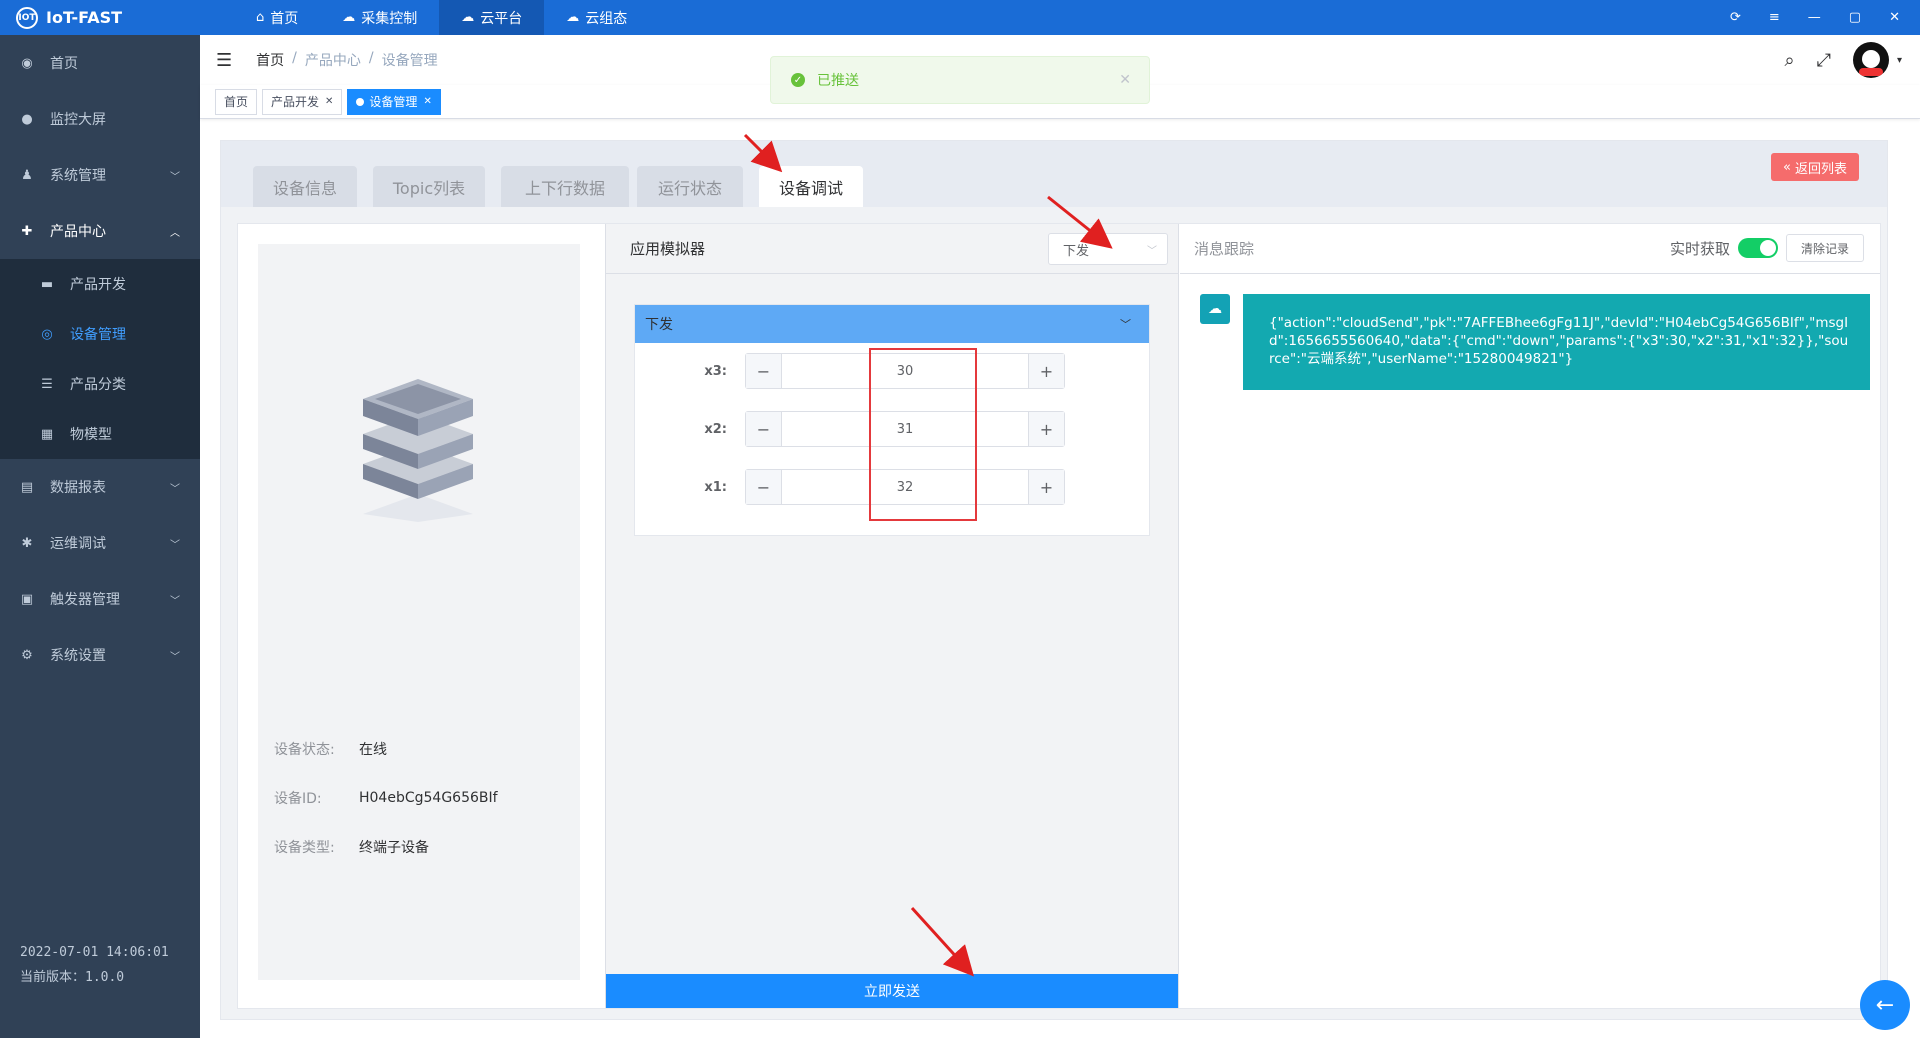 Image resolution: width=1920 pixels, height=1038 pixels. Describe the element at coordinates (270, 60) in the screenshot. I see `breadcrumb-home: 首页` at that location.